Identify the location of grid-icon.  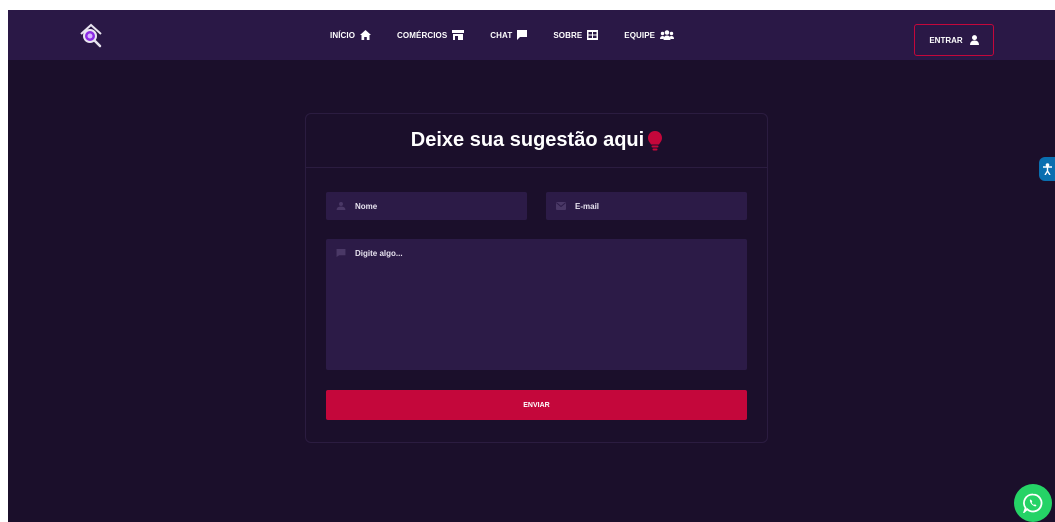
(593, 35).